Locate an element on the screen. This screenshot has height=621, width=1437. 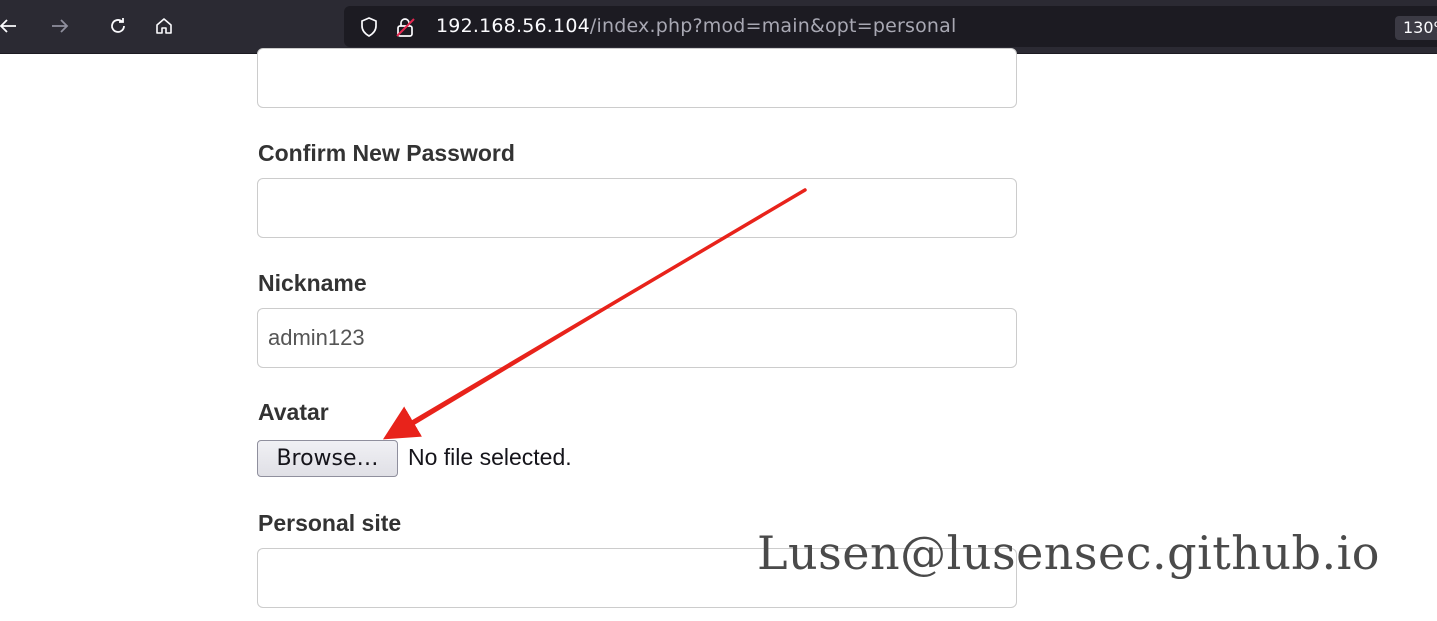
forward-icon is located at coordinates (60, 26).